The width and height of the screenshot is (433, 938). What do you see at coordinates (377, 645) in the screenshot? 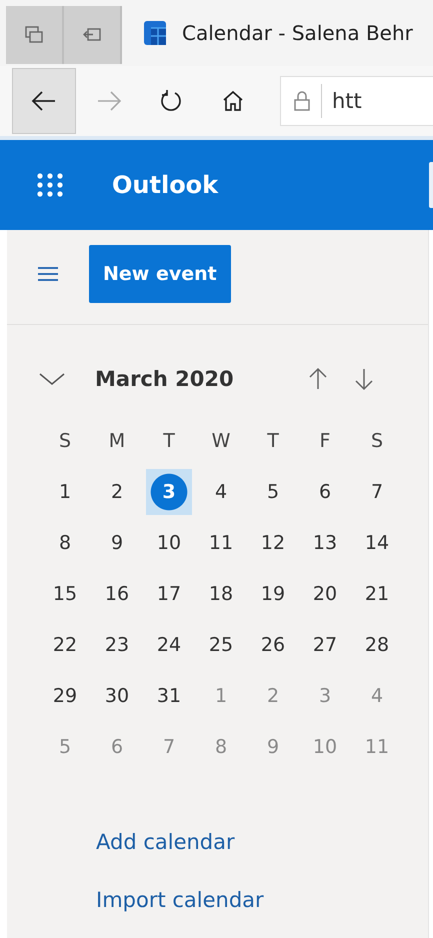
I see `calendar-day: 28` at bounding box center [377, 645].